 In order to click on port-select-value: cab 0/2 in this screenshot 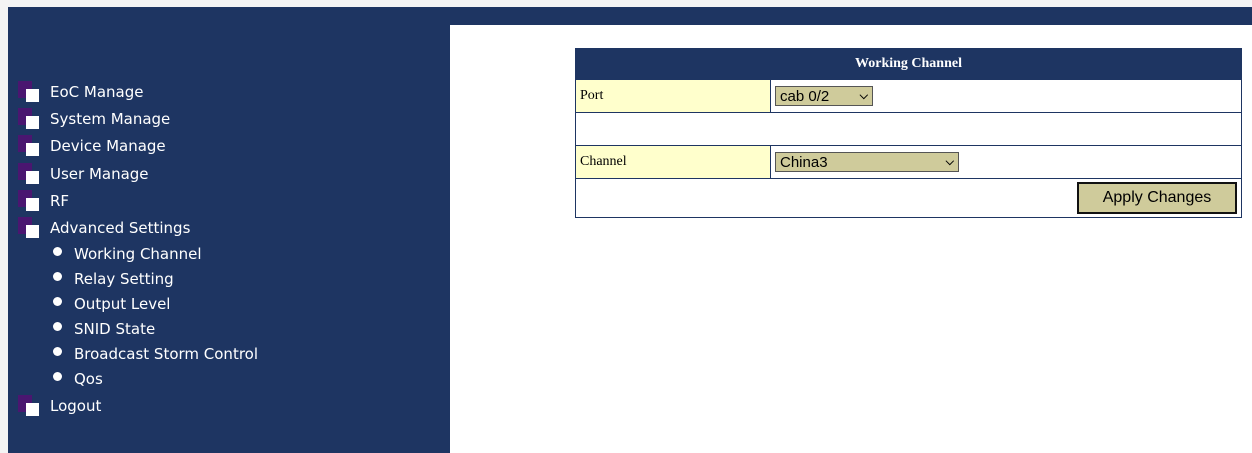, I will do `click(805, 96)`.